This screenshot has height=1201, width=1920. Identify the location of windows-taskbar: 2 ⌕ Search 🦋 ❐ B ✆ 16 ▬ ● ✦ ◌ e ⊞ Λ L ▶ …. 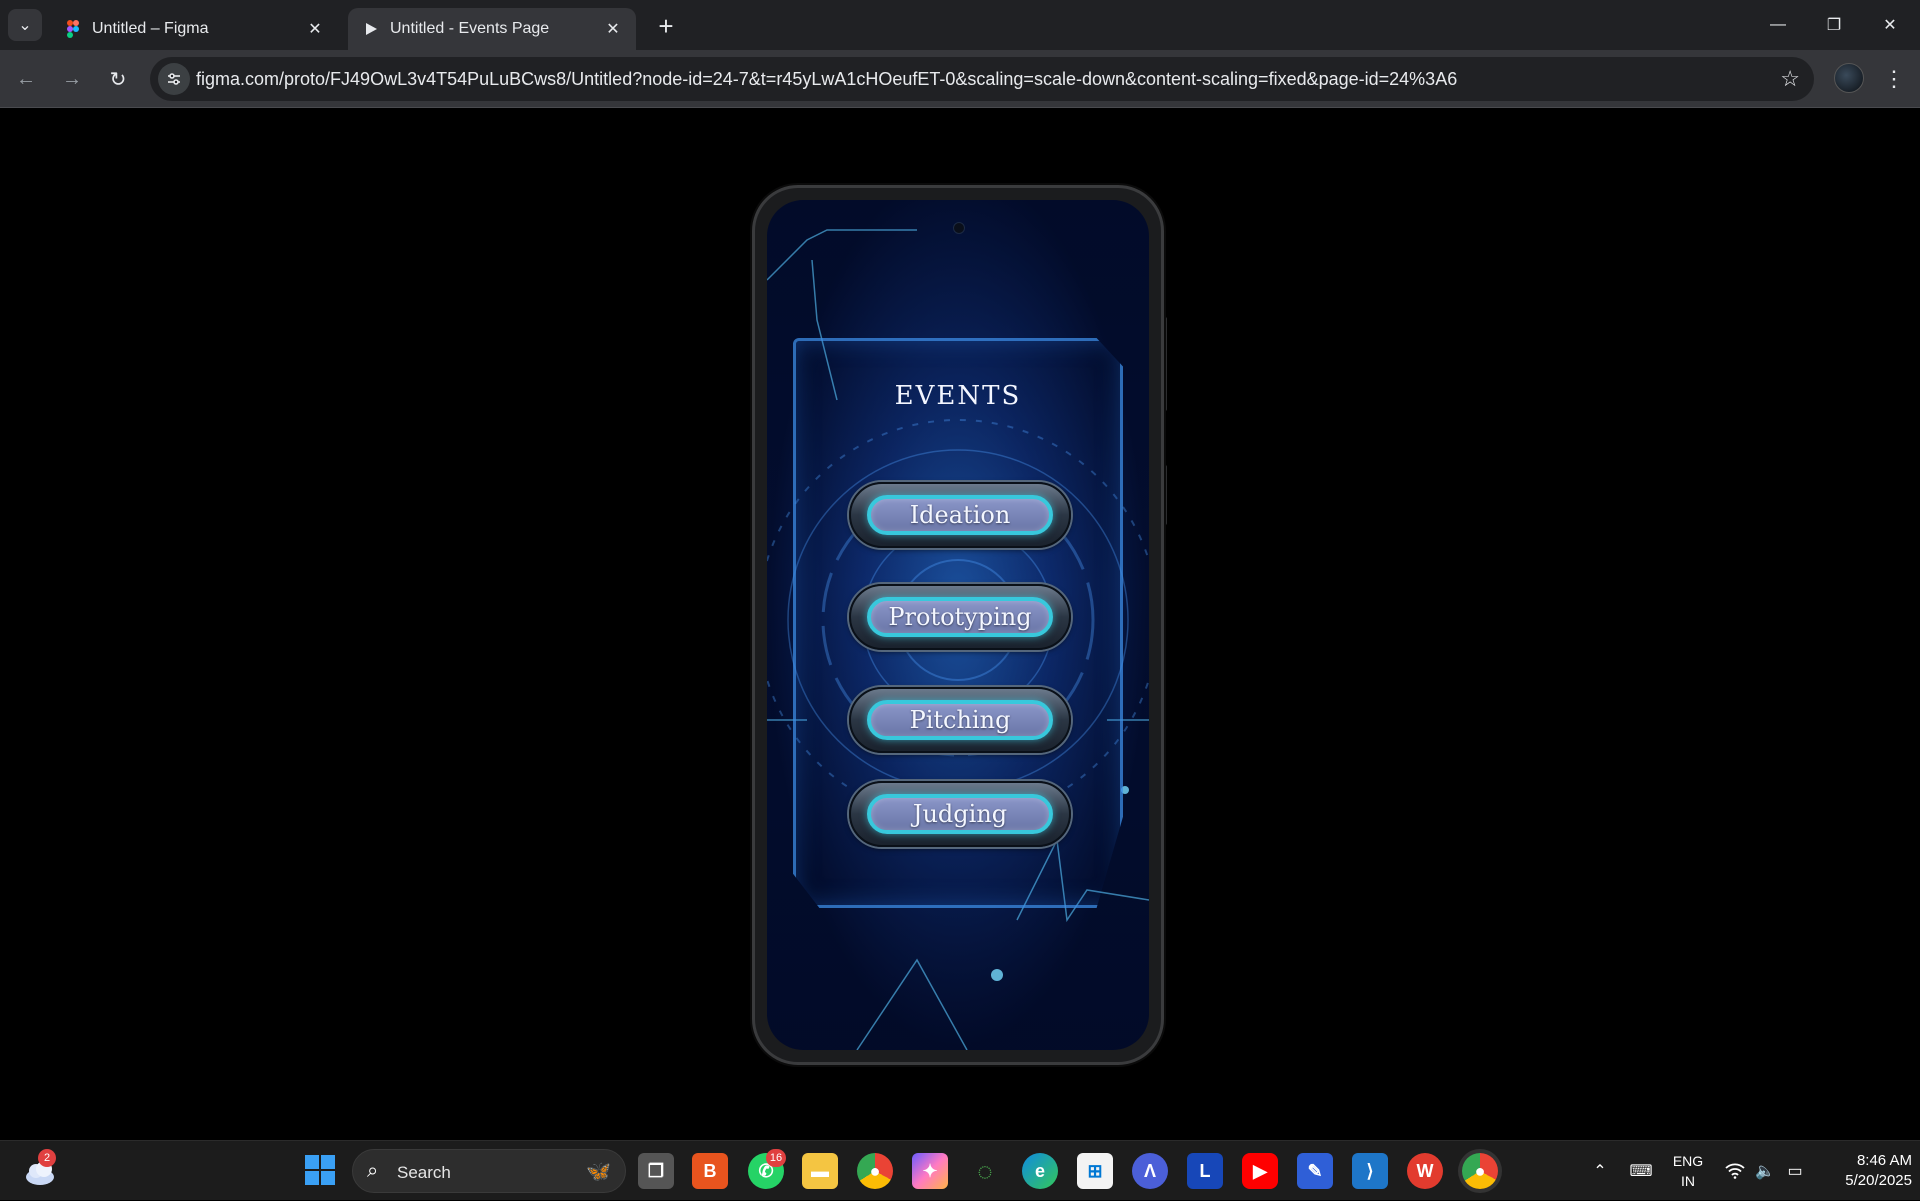
(960, 1170).